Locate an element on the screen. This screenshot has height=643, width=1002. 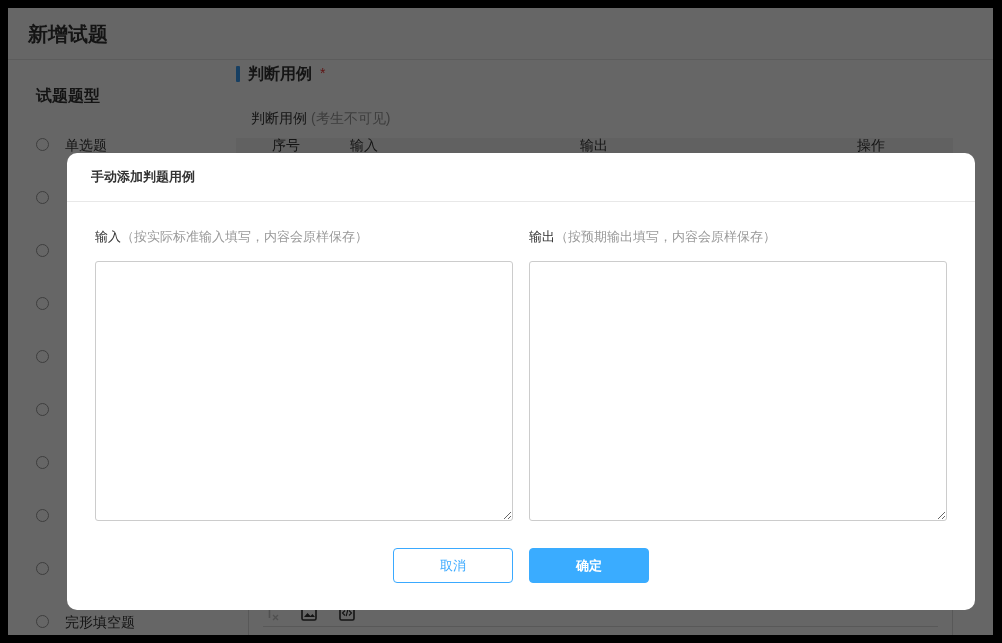
field-hint: （按预期输出填写，内容会原样保存） is located at coordinates (665, 237).